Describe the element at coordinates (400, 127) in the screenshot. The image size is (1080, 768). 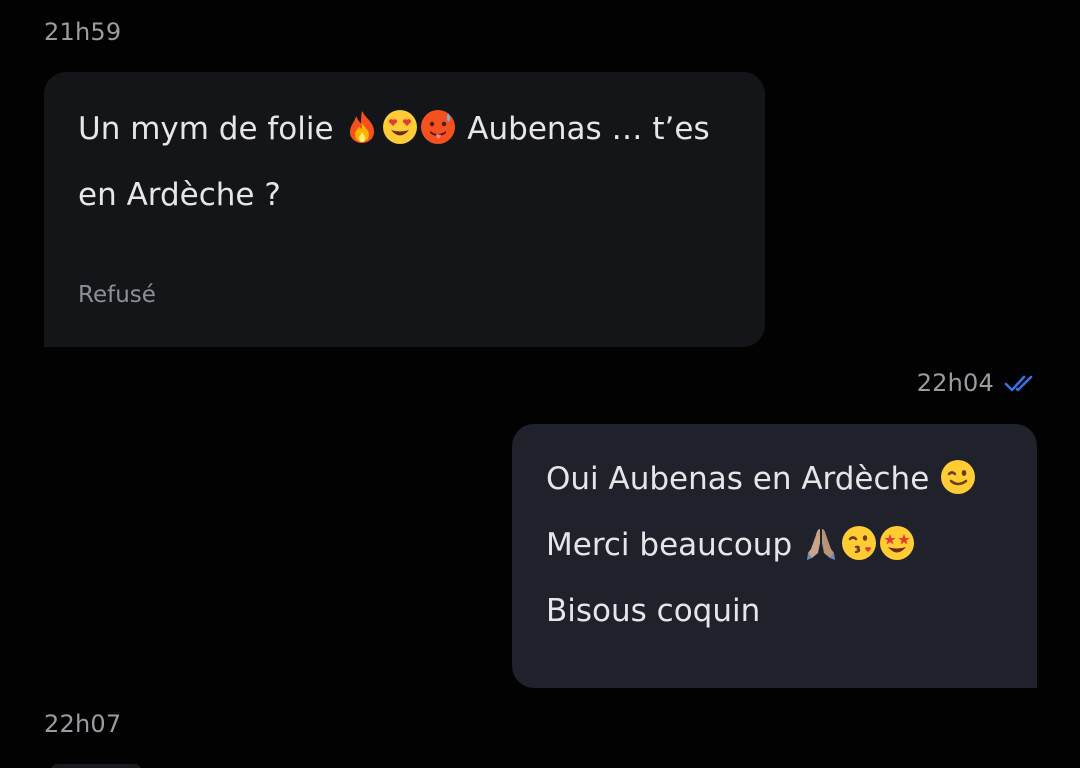
I see `heart-eyes-emoji` at that location.